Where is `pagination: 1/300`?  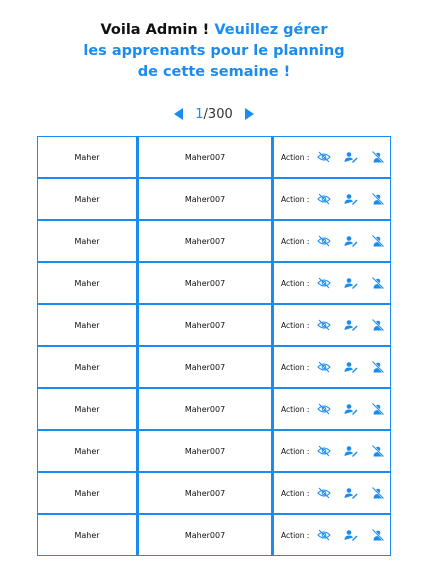
pagination: 1/300 is located at coordinates (214, 114).